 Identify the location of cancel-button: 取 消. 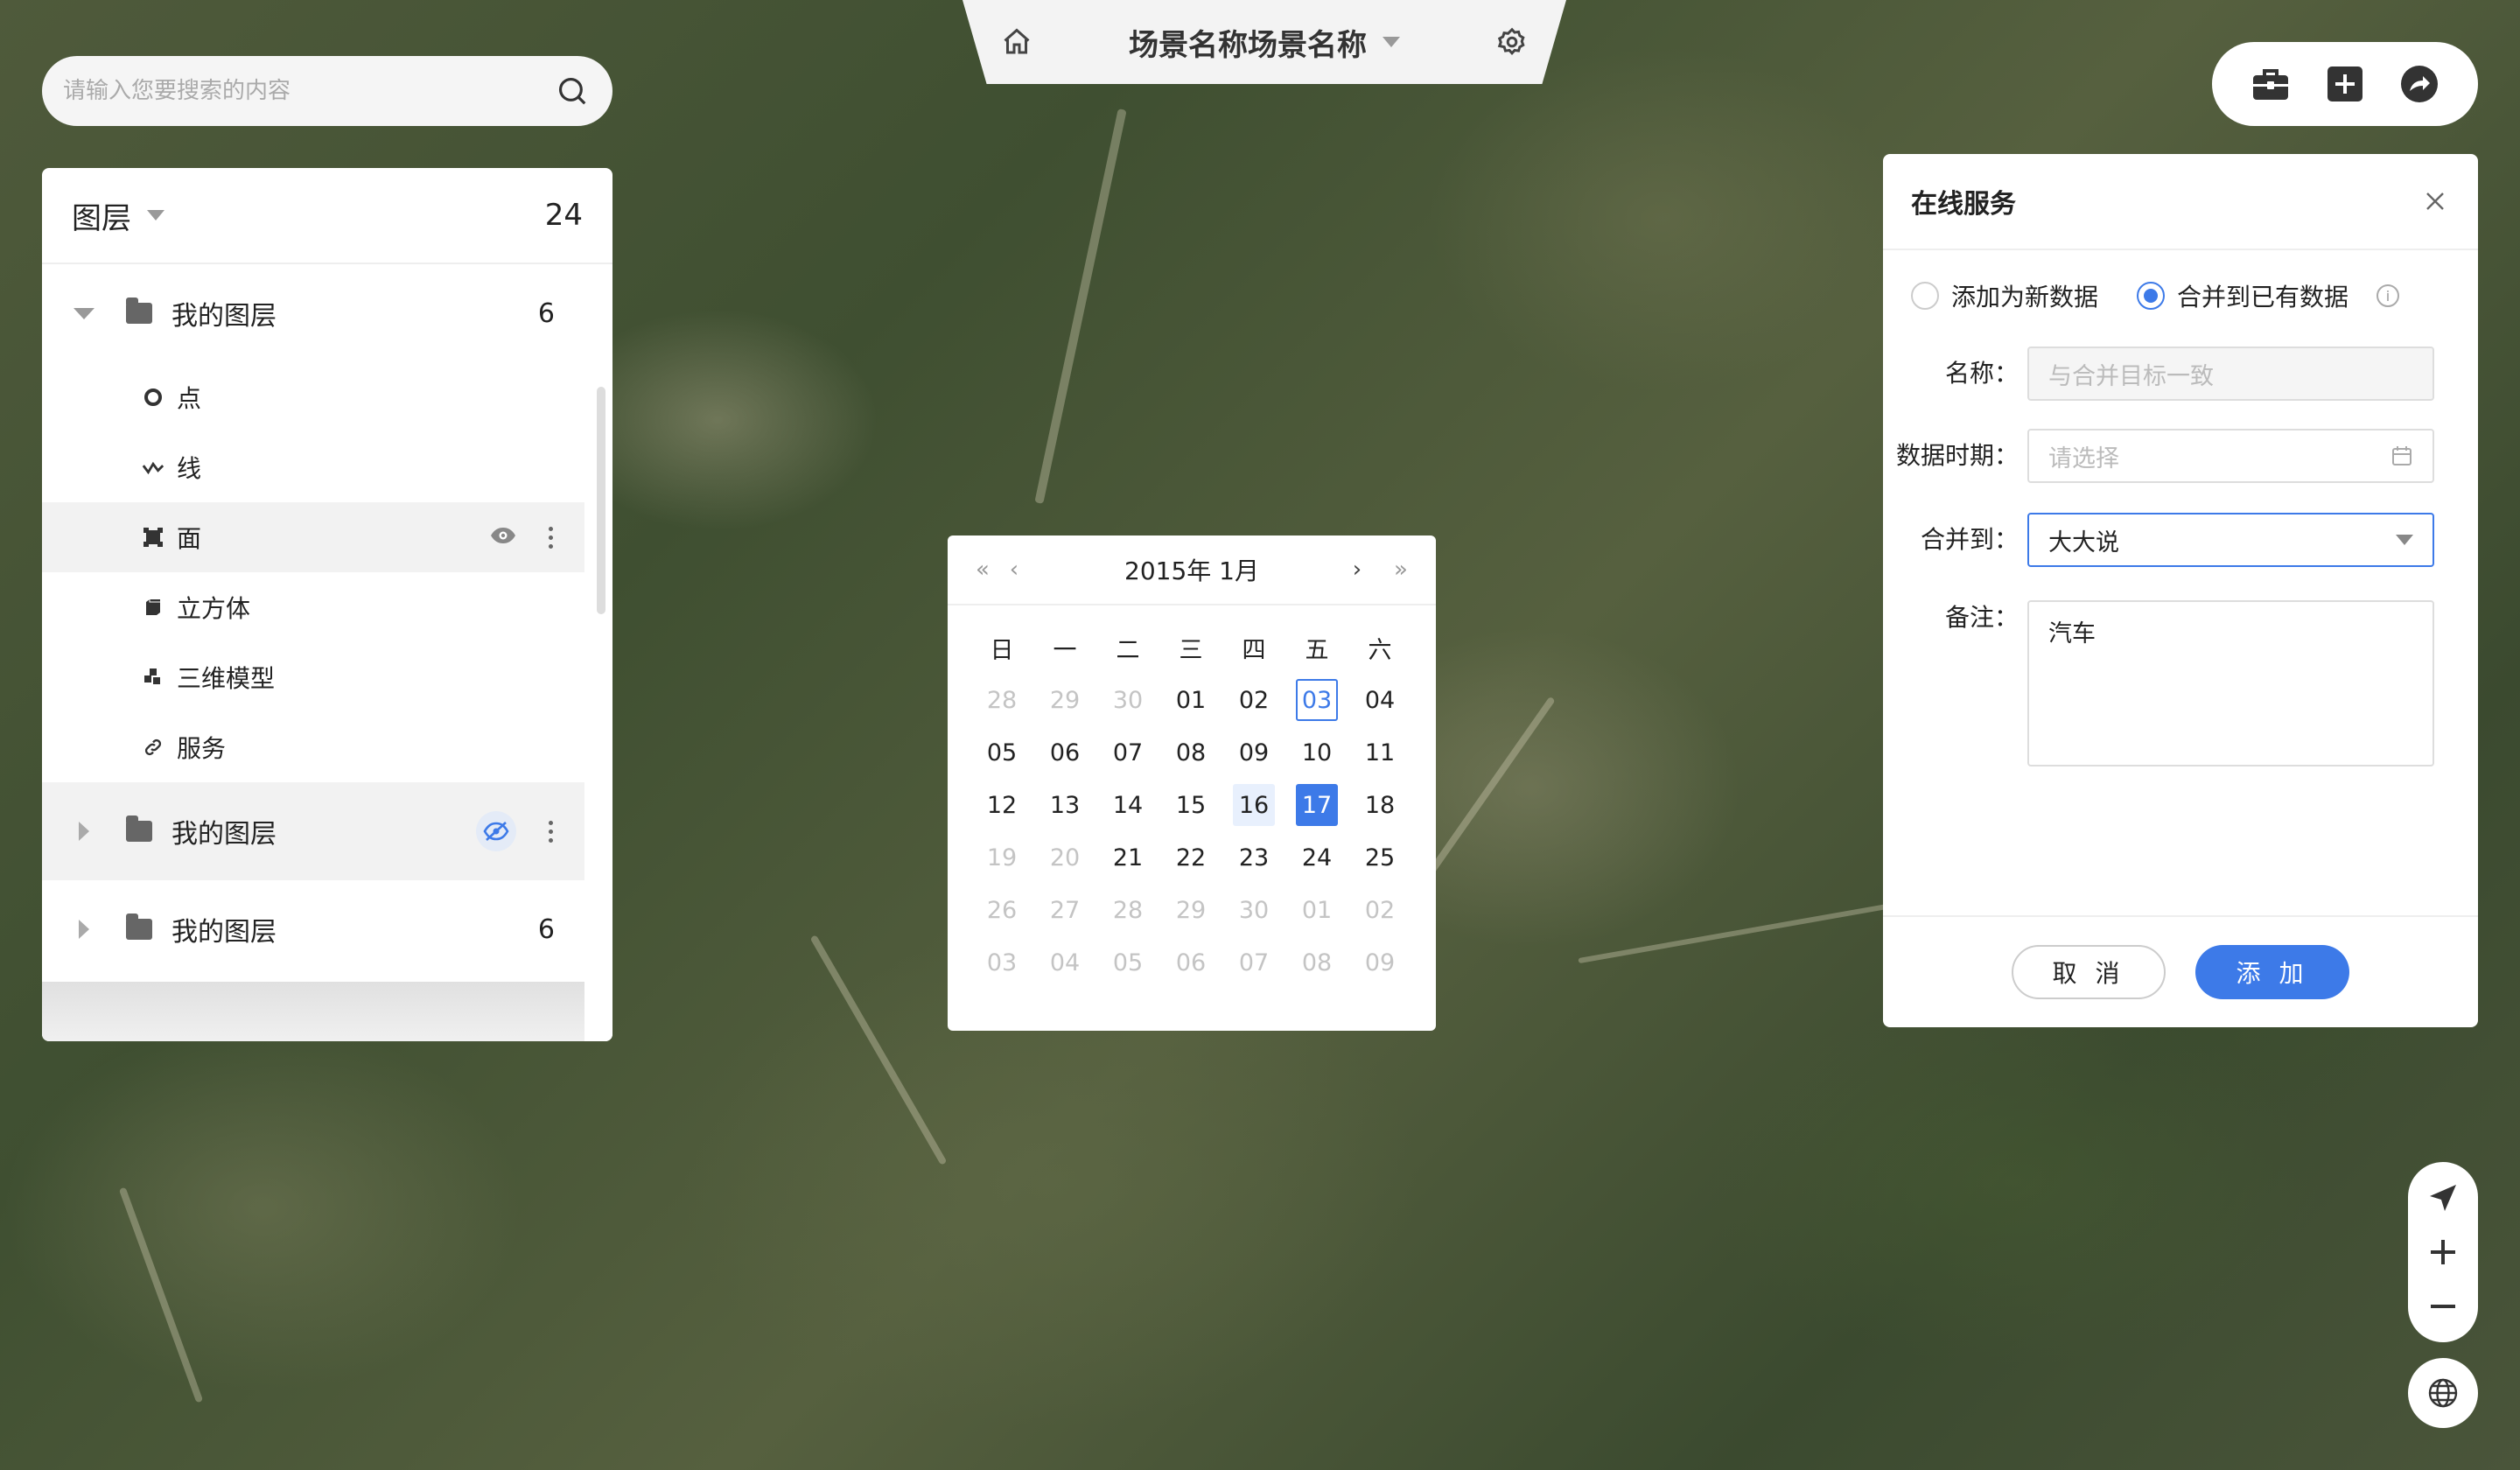
(2089, 972).